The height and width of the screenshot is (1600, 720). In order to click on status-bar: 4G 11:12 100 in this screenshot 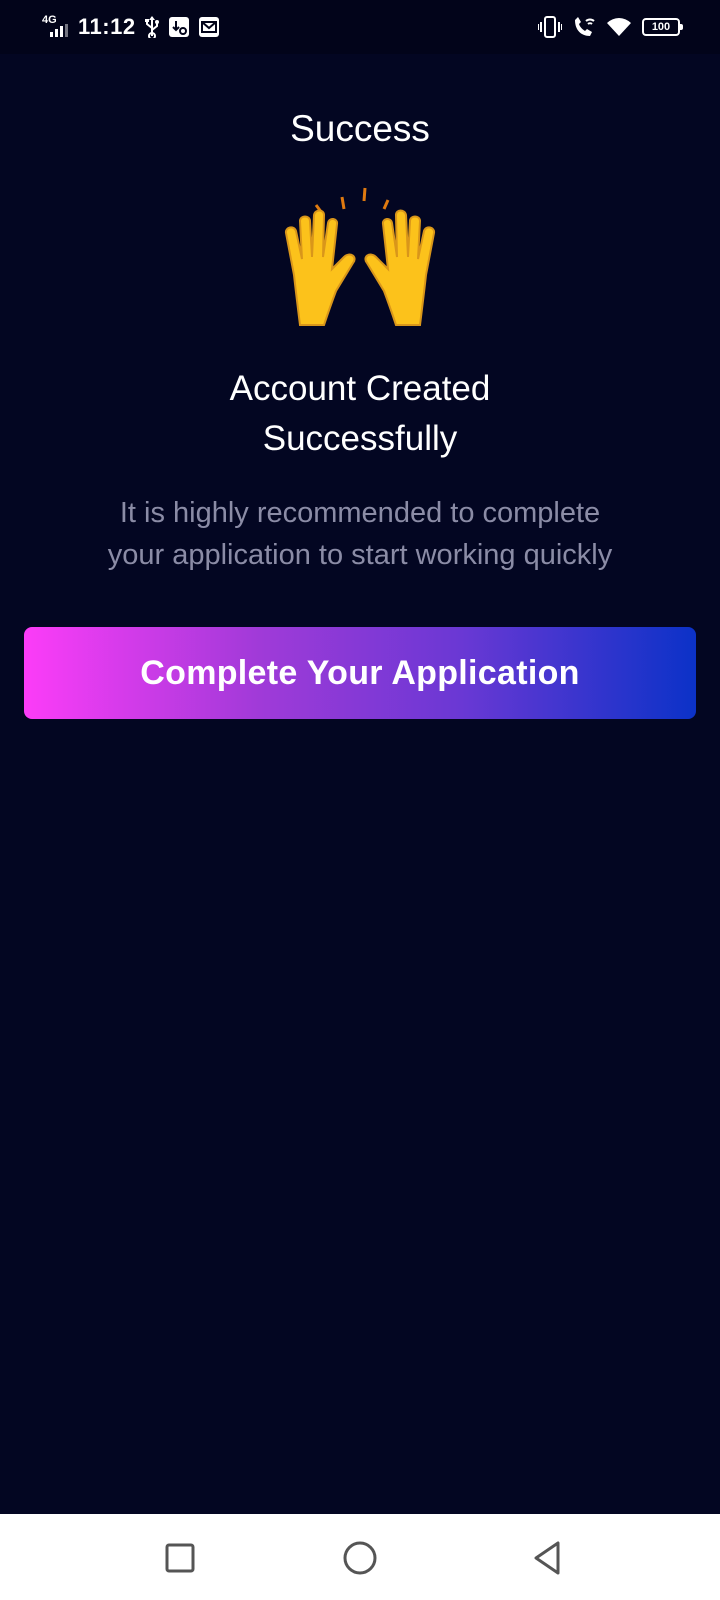, I will do `click(360, 27)`.